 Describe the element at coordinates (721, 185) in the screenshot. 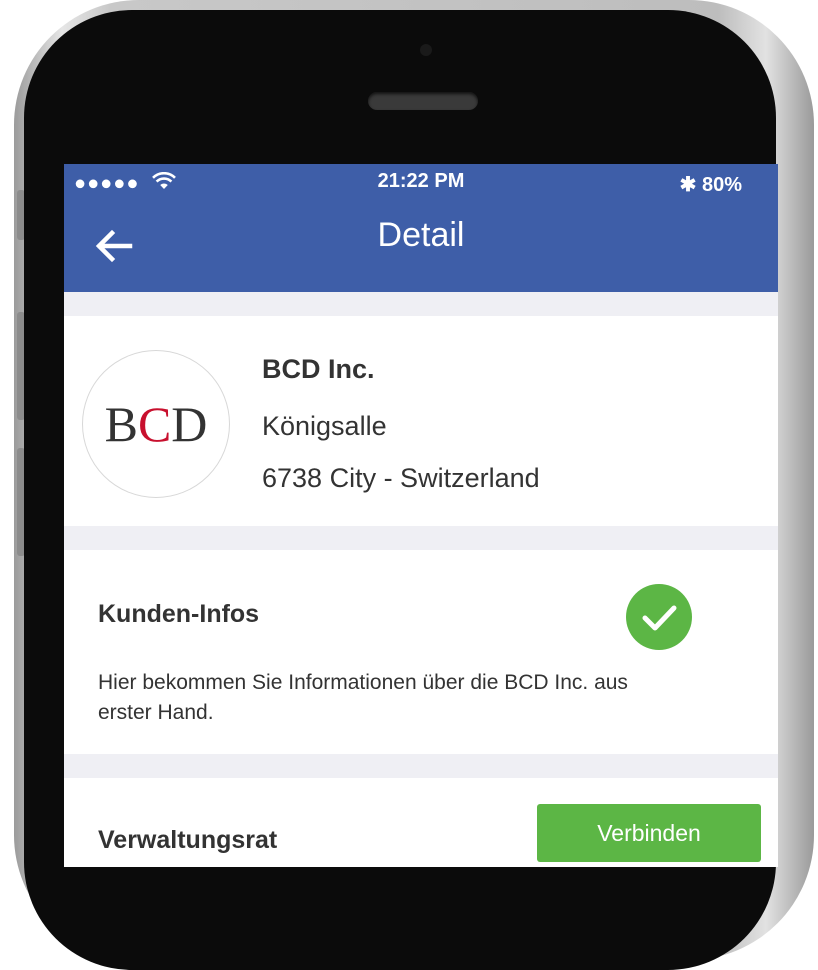

I see `battery-percent: 80%` at that location.